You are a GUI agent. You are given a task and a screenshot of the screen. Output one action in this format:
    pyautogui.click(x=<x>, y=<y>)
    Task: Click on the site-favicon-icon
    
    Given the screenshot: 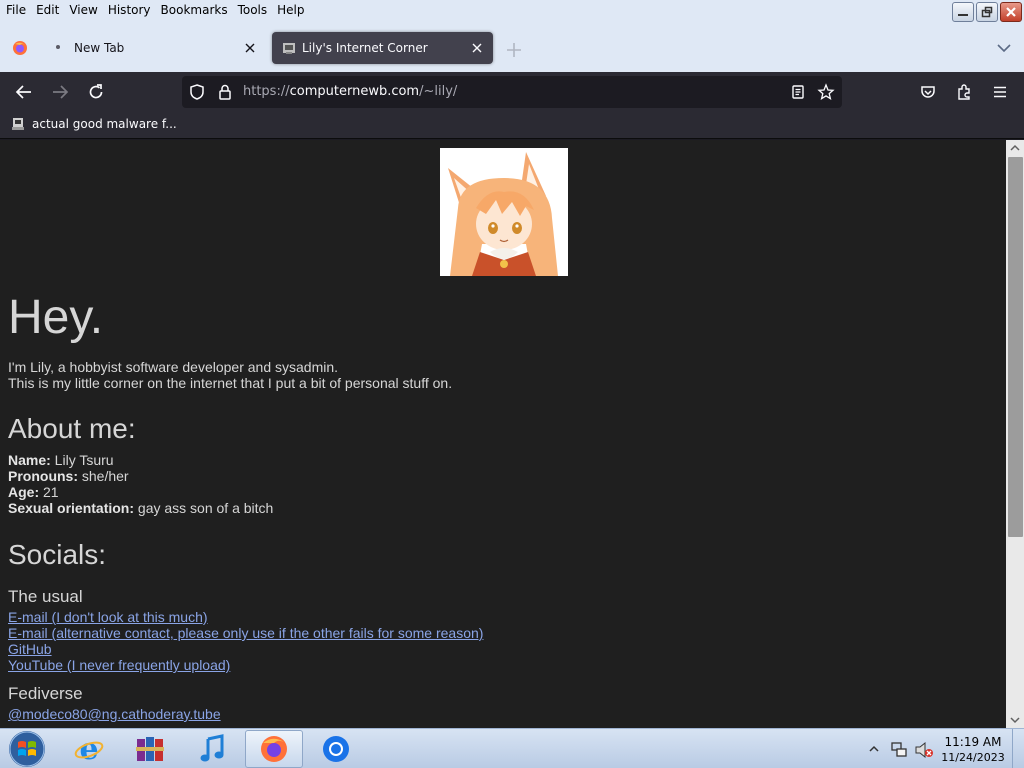 What is the action you would take?
    pyautogui.click(x=289, y=48)
    